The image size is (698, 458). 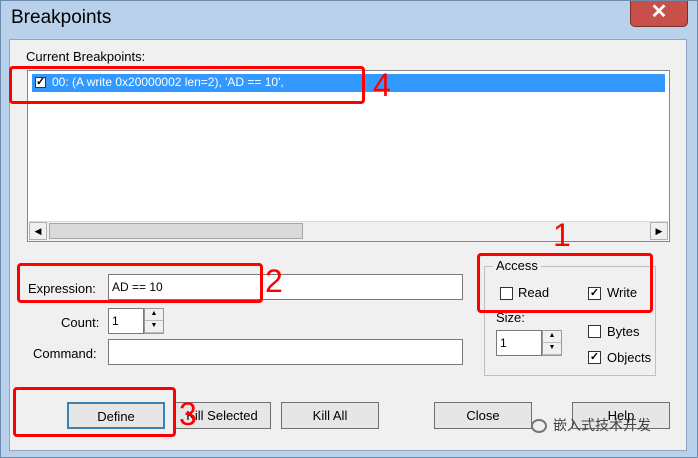 I want to click on count-spinner: ▲ ▼, so click(x=154, y=321).